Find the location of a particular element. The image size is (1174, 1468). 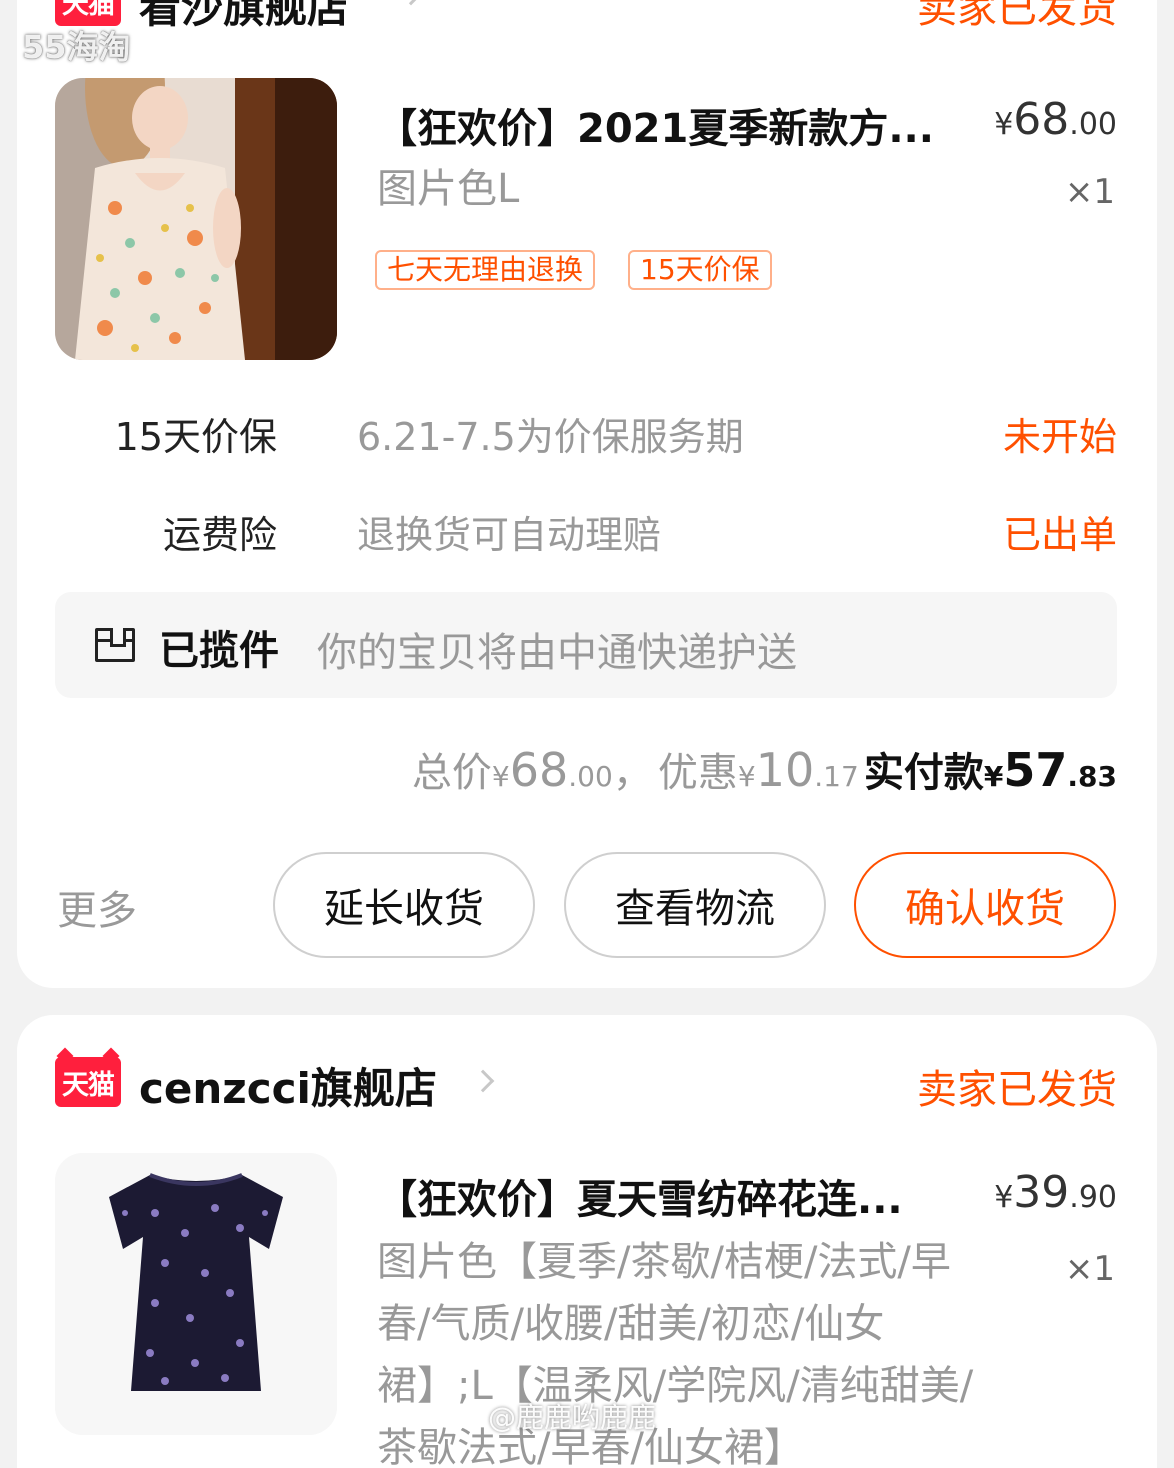

confirm-receipt-button: 确认收货 is located at coordinates (985, 905).